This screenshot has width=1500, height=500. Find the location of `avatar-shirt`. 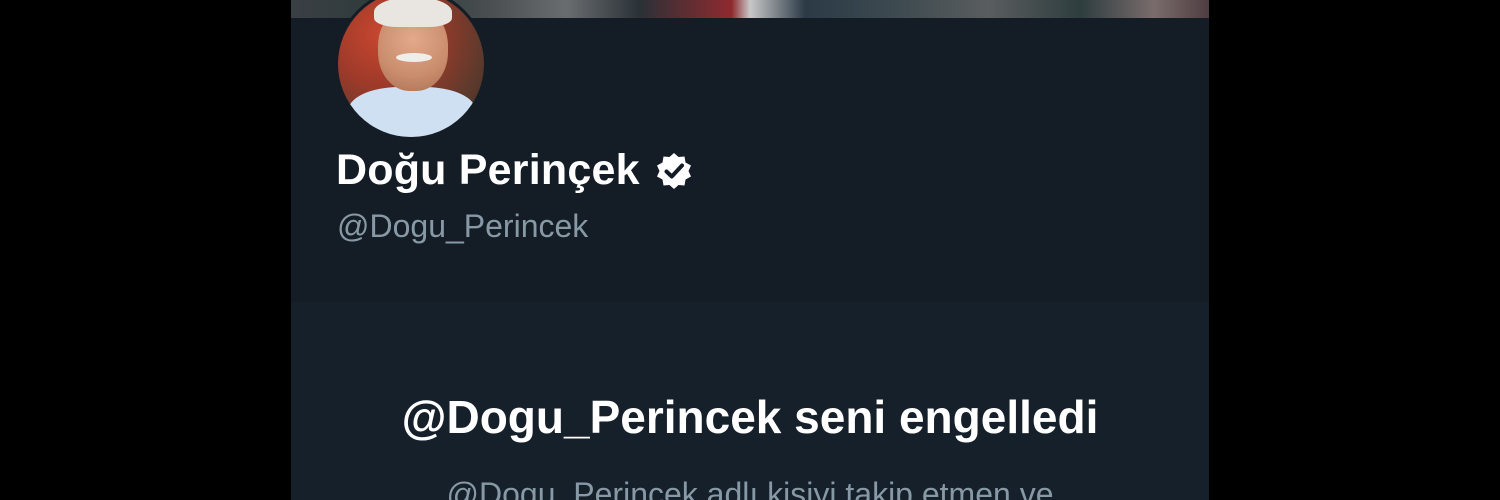

avatar-shirt is located at coordinates (412, 112).